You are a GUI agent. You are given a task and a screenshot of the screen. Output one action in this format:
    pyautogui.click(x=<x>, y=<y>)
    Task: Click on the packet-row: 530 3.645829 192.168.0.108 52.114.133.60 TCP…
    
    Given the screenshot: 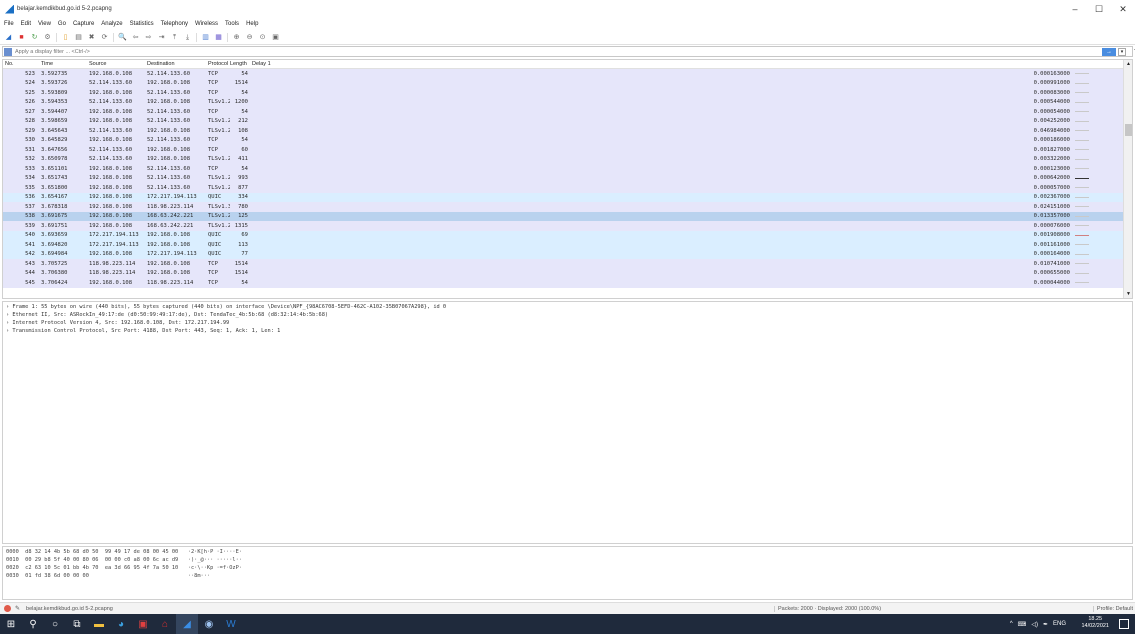 What is the action you would take?
    pyautogui.click(x=567, y=140)
    